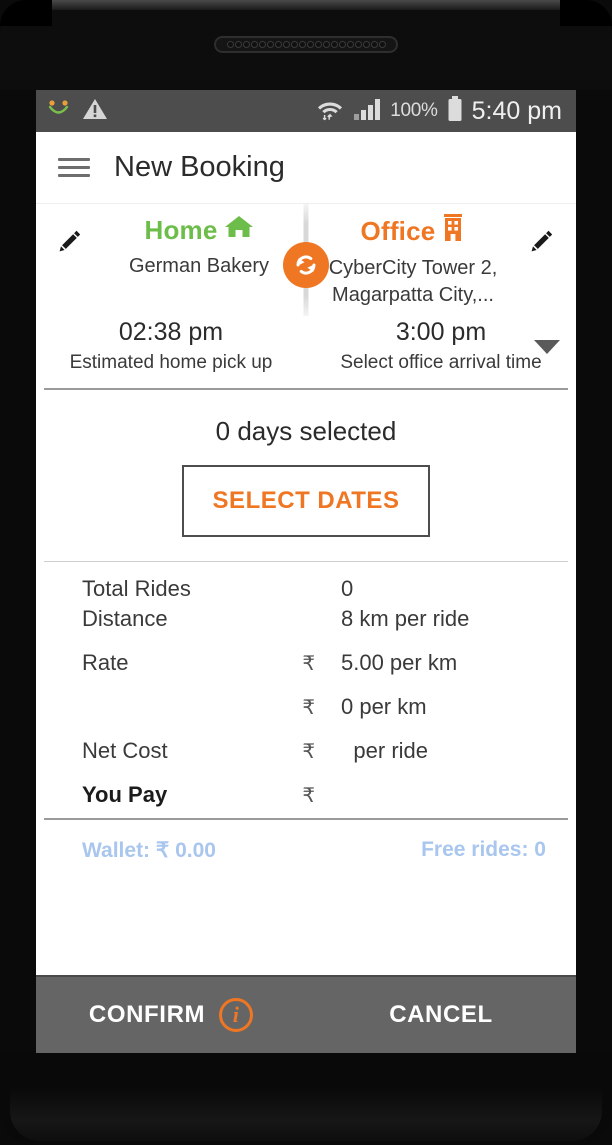 The height and width of the screenshot is (1145, 612). What do you see at coordinates (236, 1015) in the screenshot?
I see `info-circle-icon: i` at bounding box center [236, 1015].